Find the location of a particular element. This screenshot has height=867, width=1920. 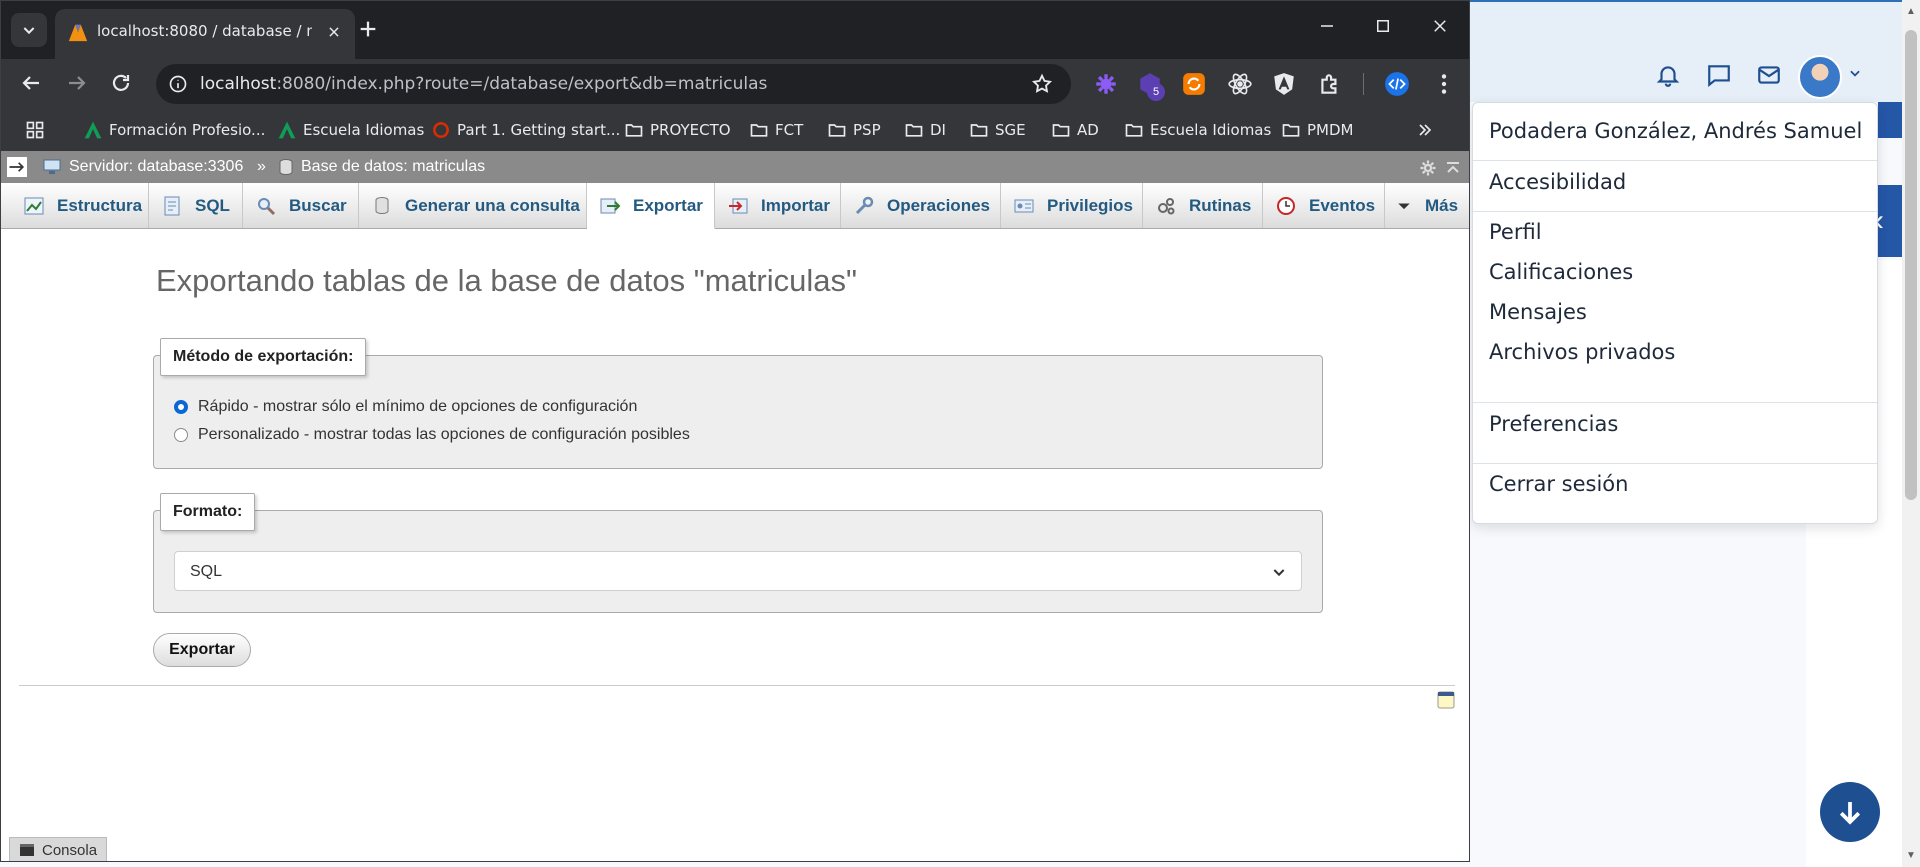

folder-icon is located at coordinates (914, 130).